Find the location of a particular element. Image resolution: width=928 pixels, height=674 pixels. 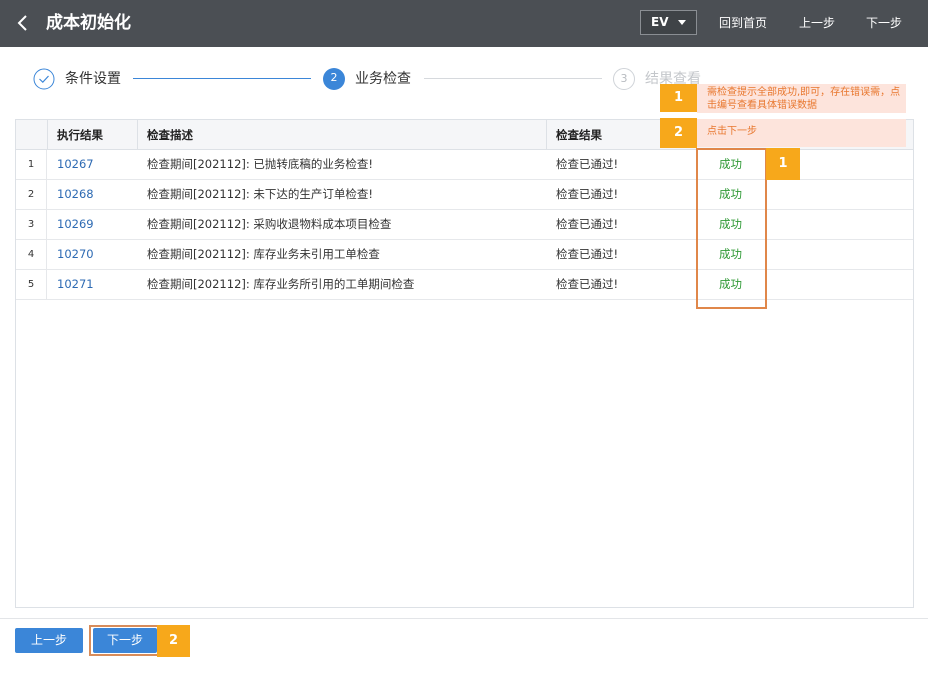

callout-1-text: 需检查提示全部成功,即可，存在错误需，点击编号查看具体错误数据 is located at coordinates (801, 98).